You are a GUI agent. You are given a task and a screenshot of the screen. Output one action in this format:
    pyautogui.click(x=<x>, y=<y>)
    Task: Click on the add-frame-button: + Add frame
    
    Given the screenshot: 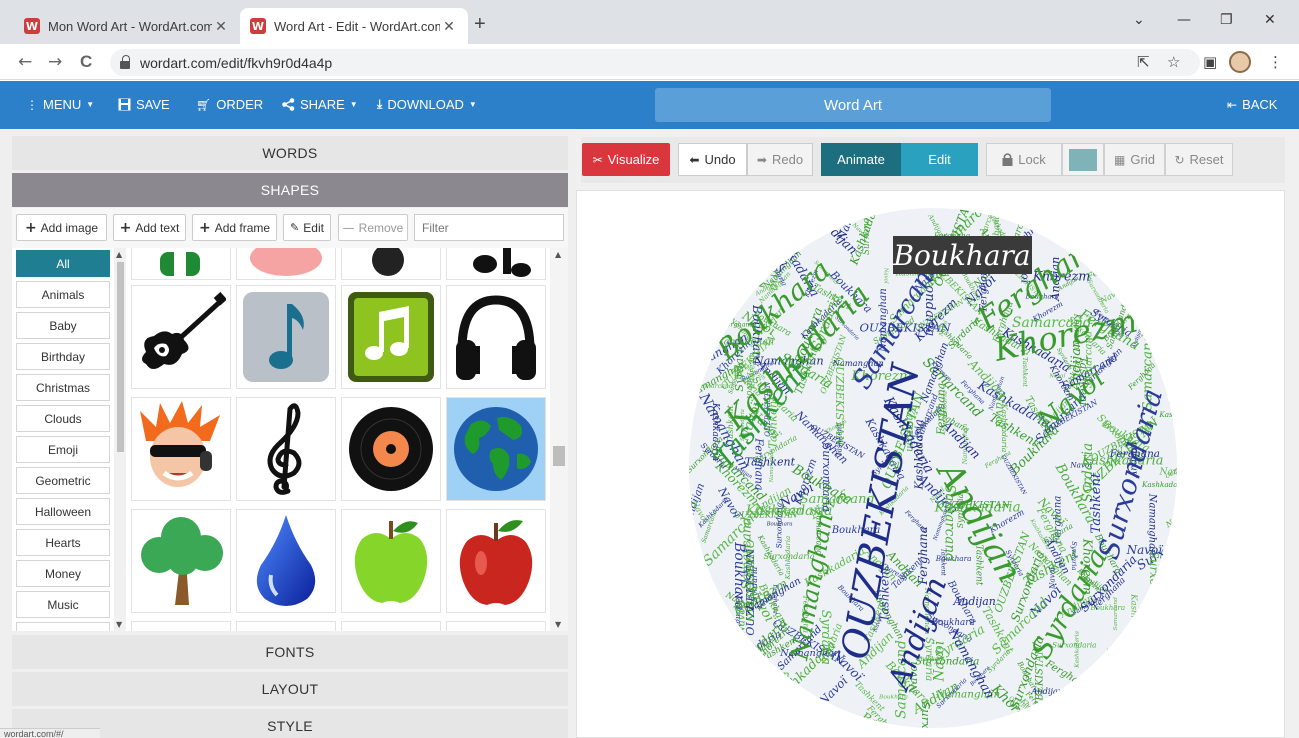 What is the action you would take?
    pyautogui.click(x=234, y=227)
    